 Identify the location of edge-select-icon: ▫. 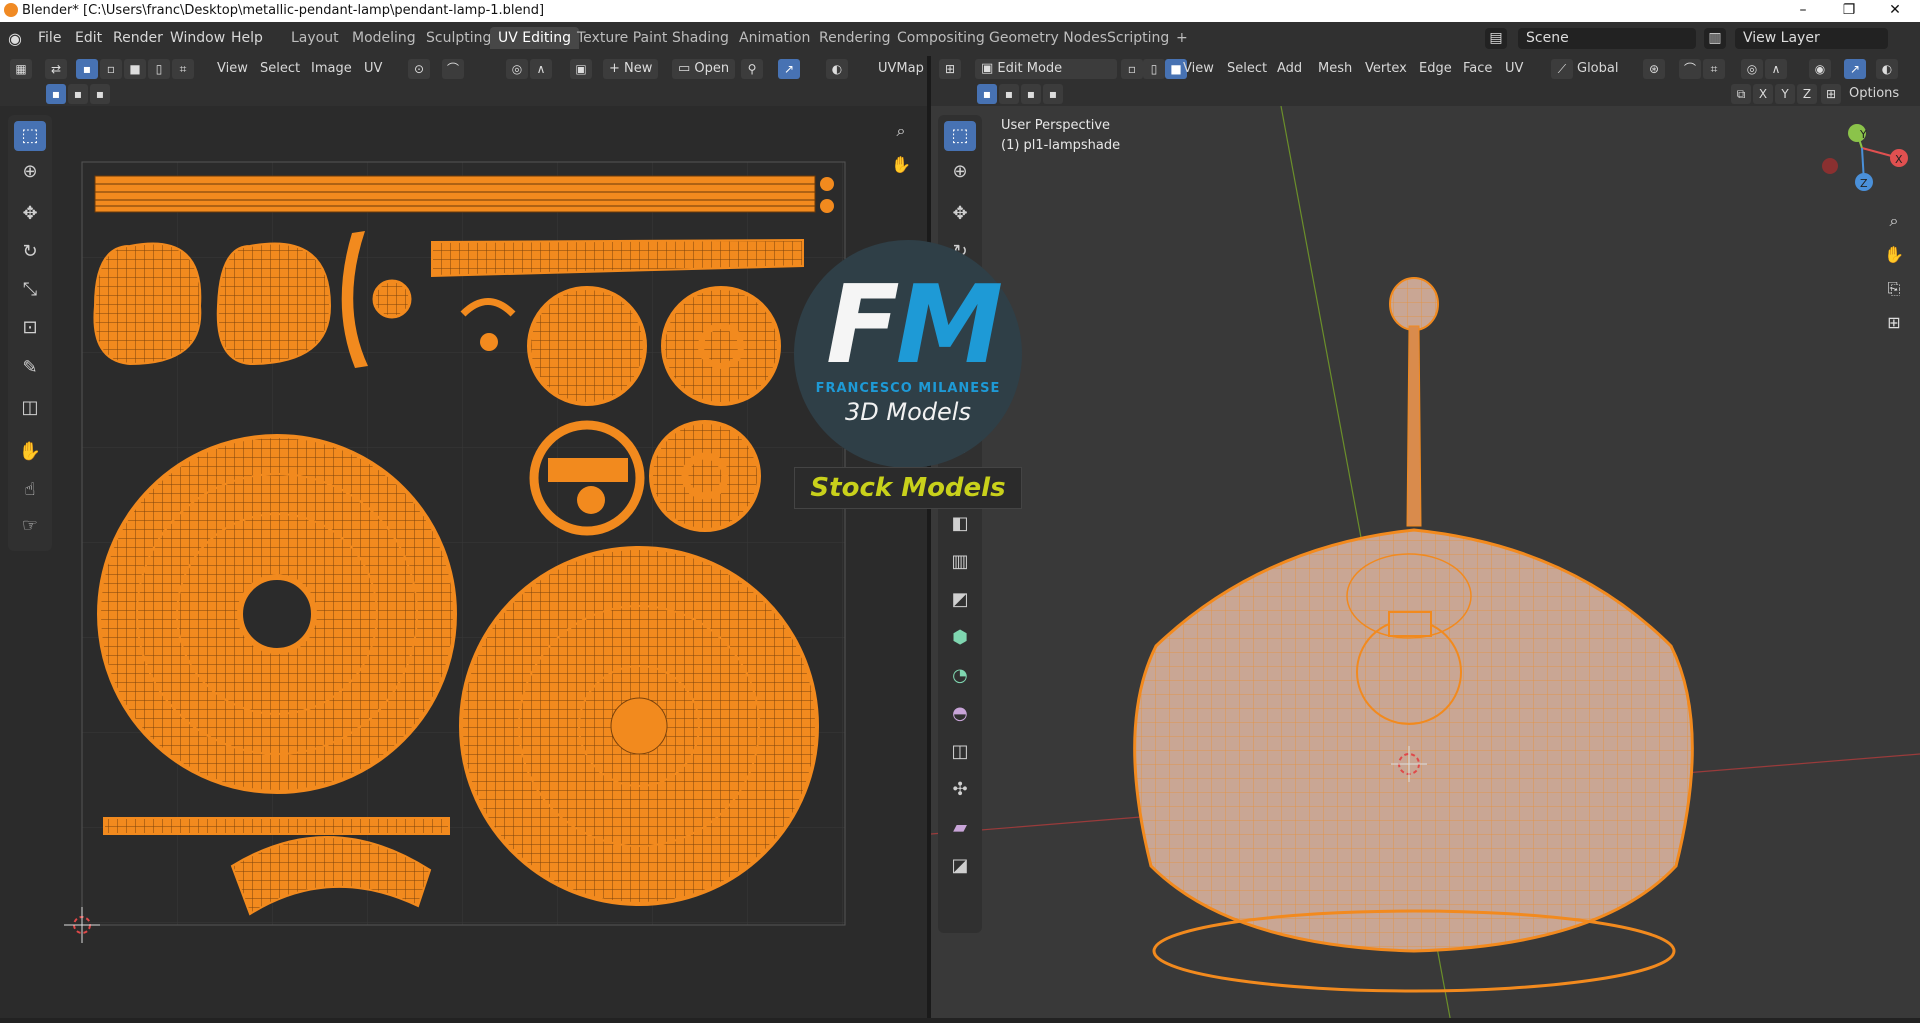
(111, 69).